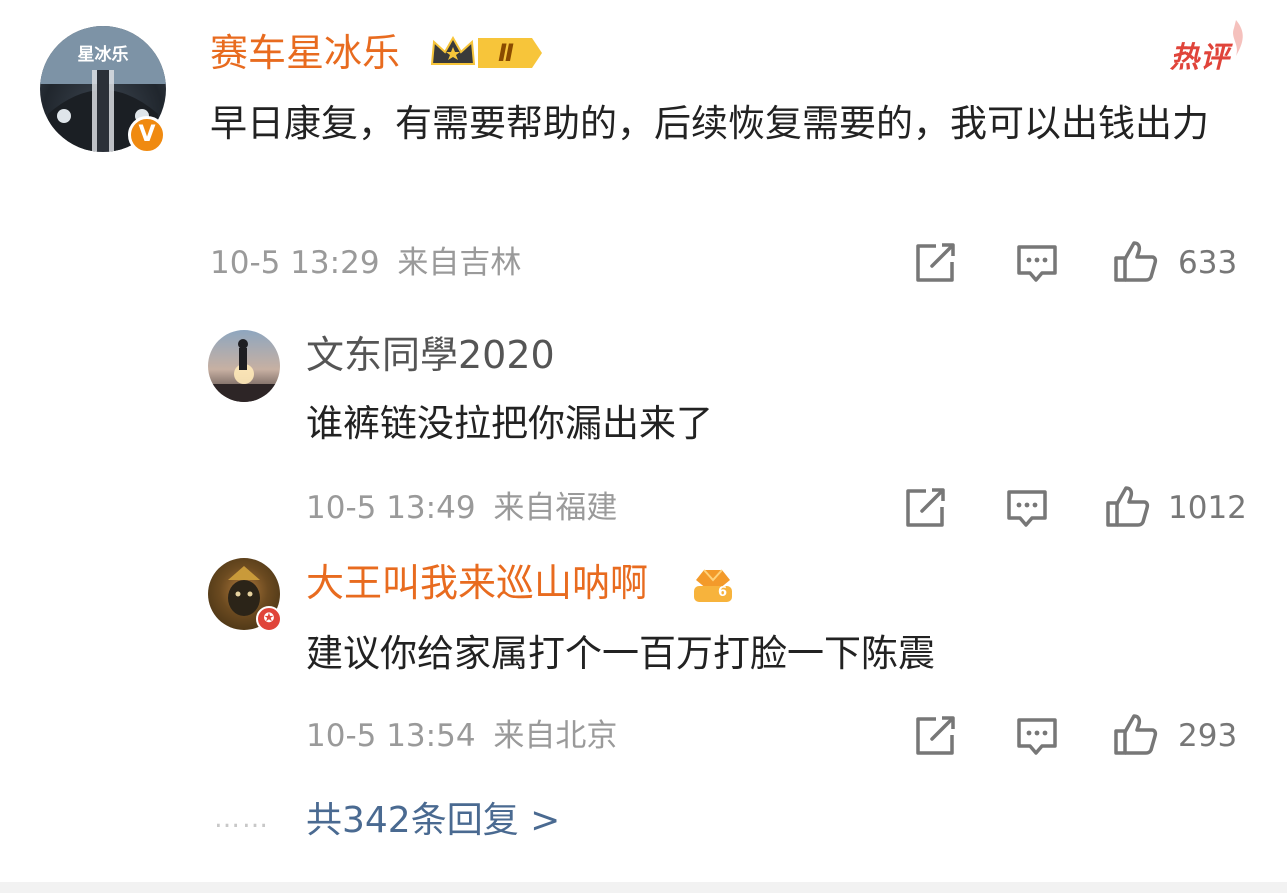 This screenshot has width=1287, height=893. What do you see at coordinates (305, 53) in the screenshot?
I see `main-comment-username: 赛车星冰乐` at bounding box center [305, 53].